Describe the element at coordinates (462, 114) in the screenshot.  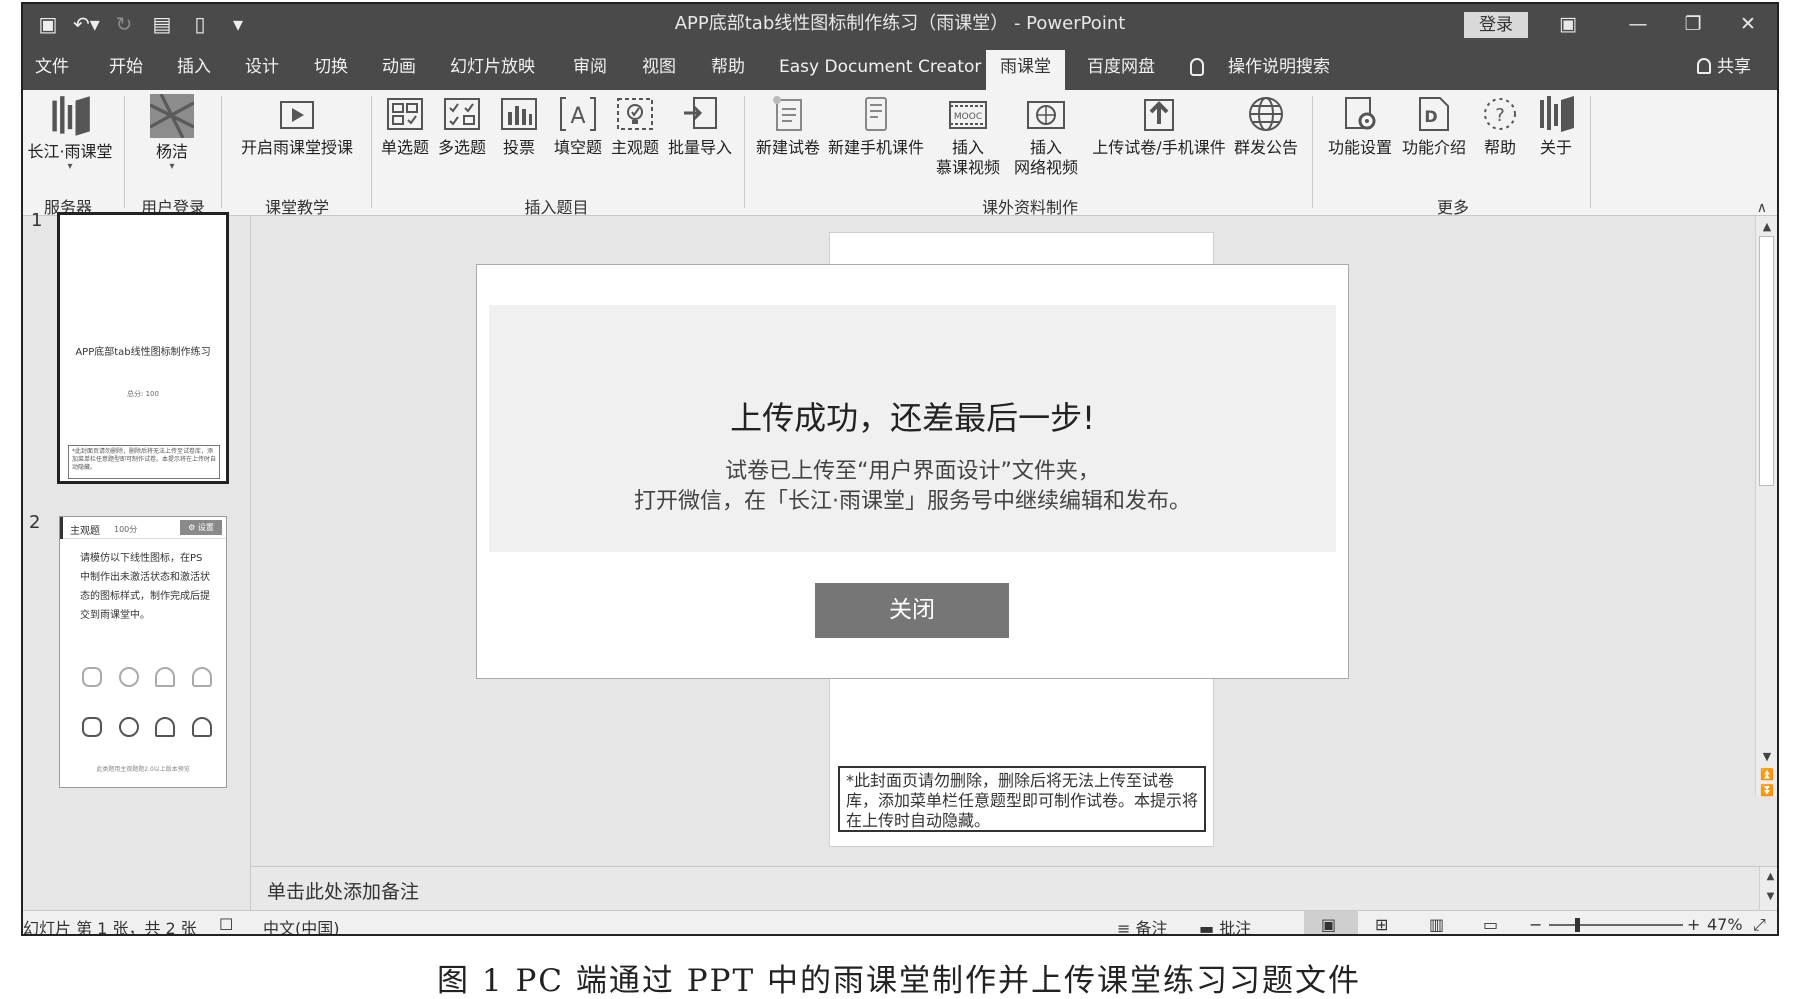
I see `multiple-choice-icon` at that location.